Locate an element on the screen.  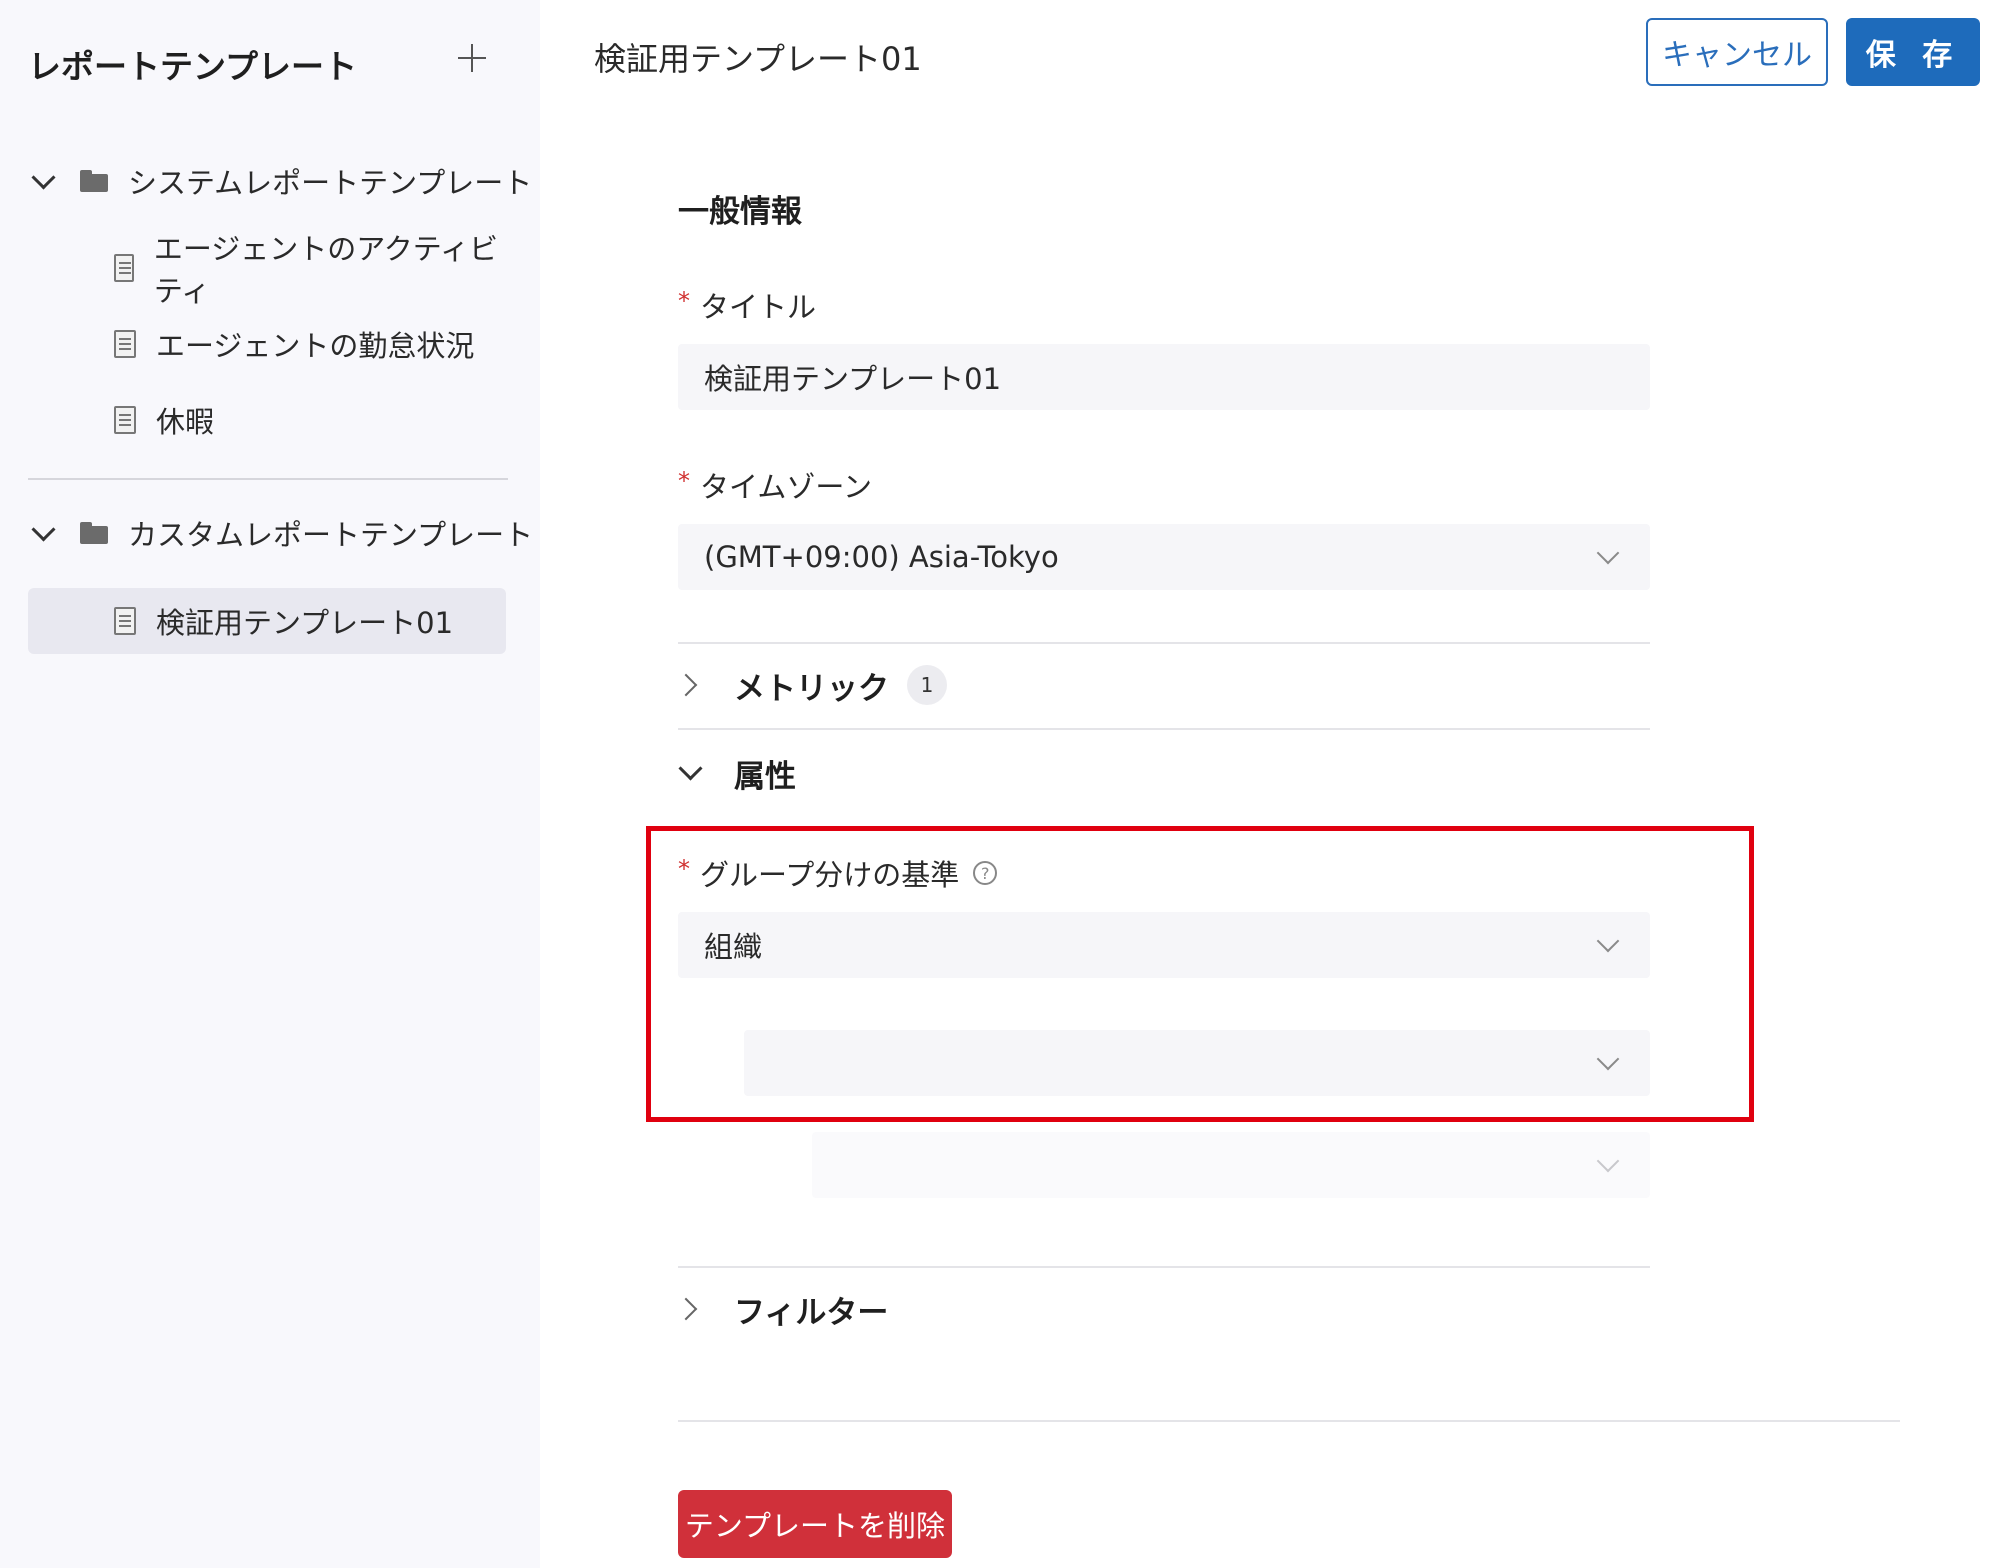
filter-section-toggle: フィルター is located at coordinates (783, 1309).